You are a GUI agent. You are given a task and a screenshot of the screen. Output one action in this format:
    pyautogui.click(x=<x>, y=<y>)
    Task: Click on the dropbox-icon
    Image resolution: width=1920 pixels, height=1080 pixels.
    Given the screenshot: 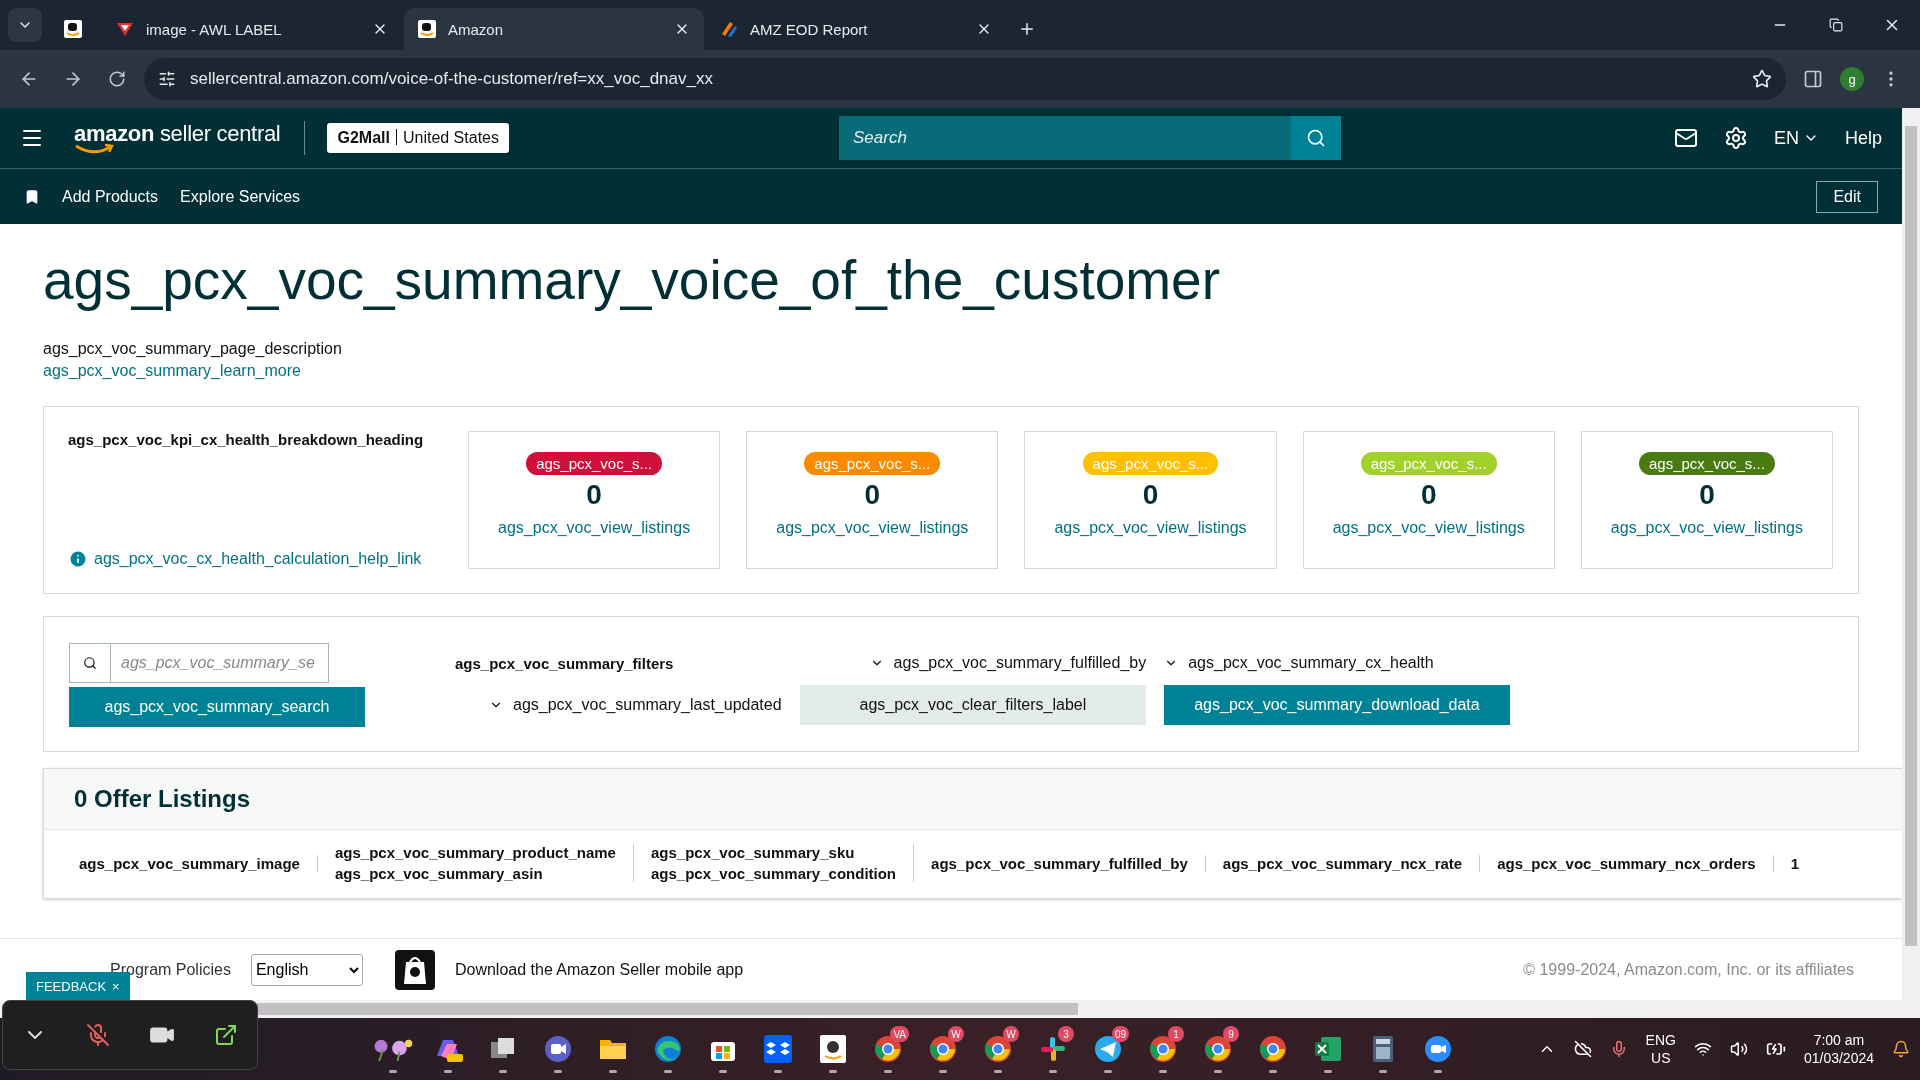 What is the action you would take?
    pyautogui.click(x=778, y=1049)
    